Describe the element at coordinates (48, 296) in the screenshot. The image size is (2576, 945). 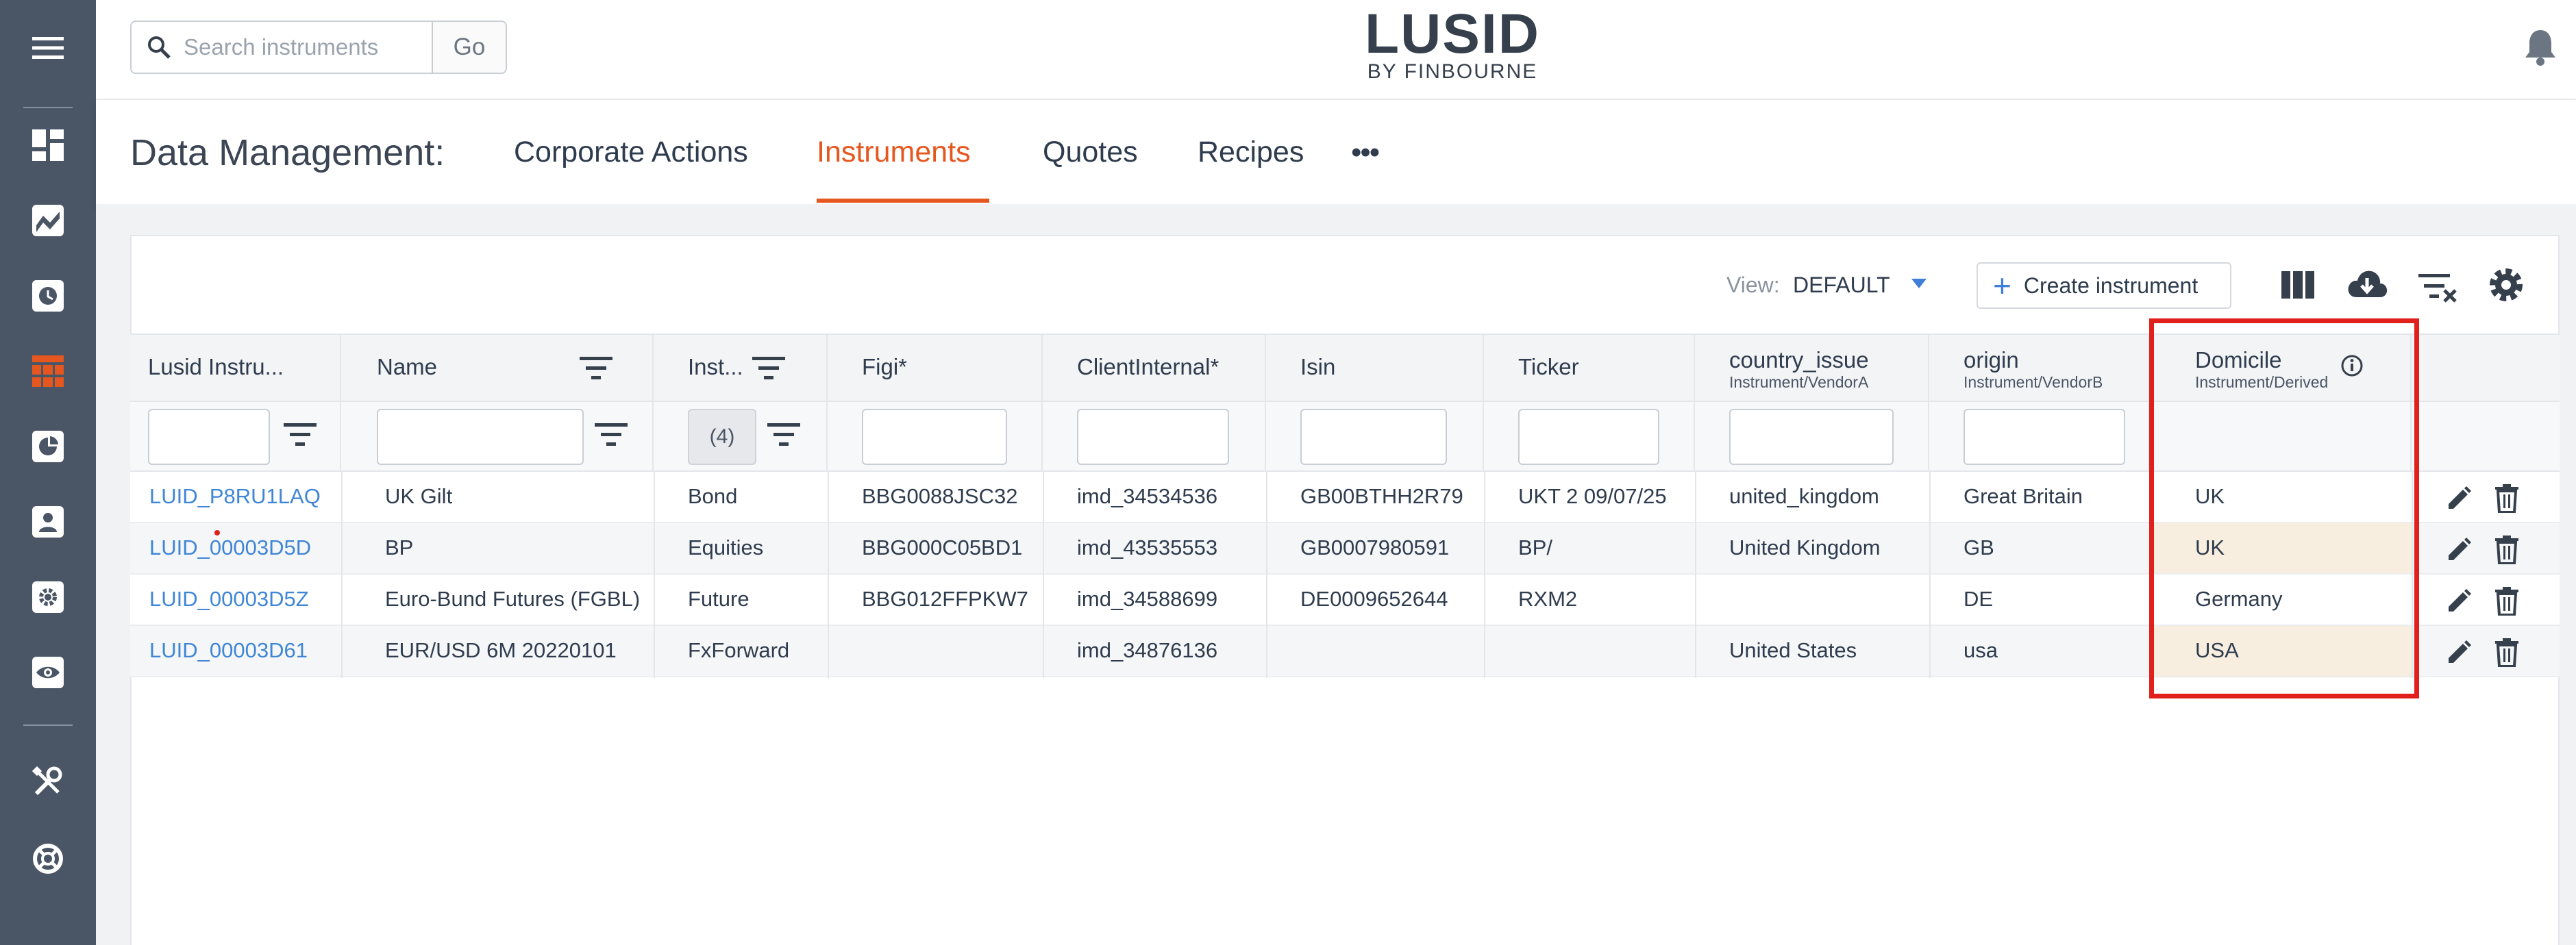
I see `clock-icon` at that location.